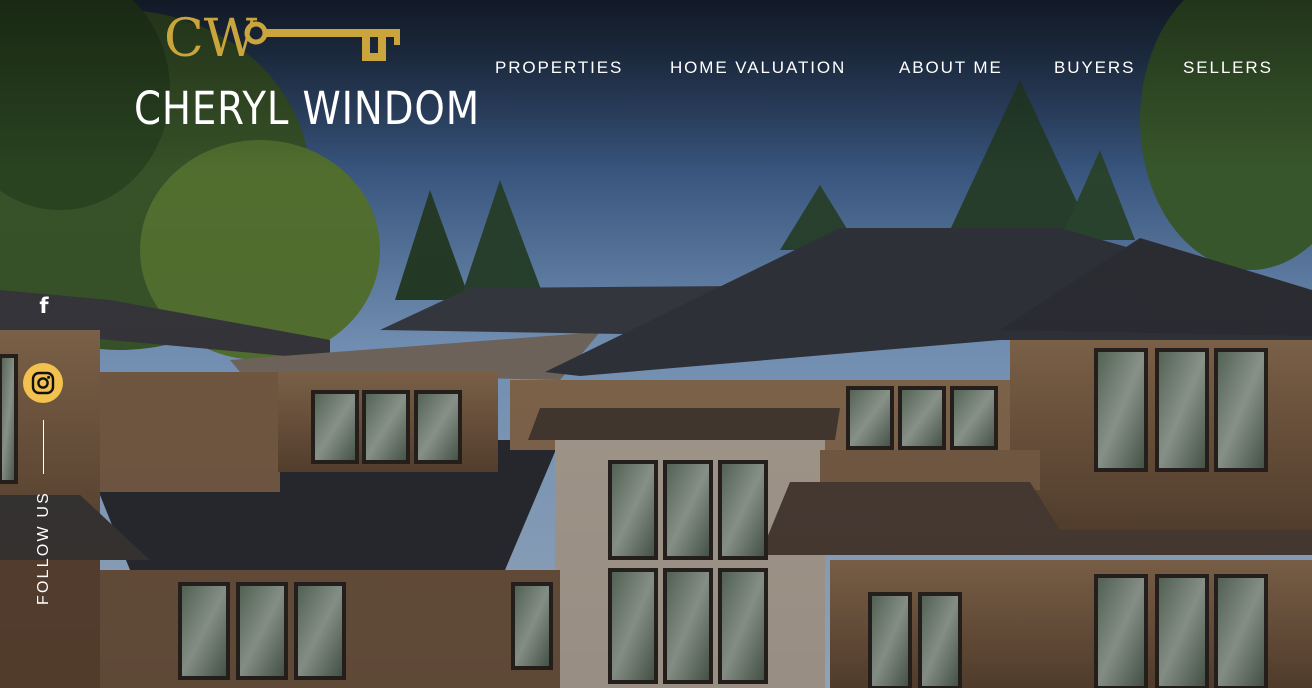  Describe the element at coordinates (758, 68) in the screenshot. I see `nav-home-valuation: HOME VALUATION` at that location.